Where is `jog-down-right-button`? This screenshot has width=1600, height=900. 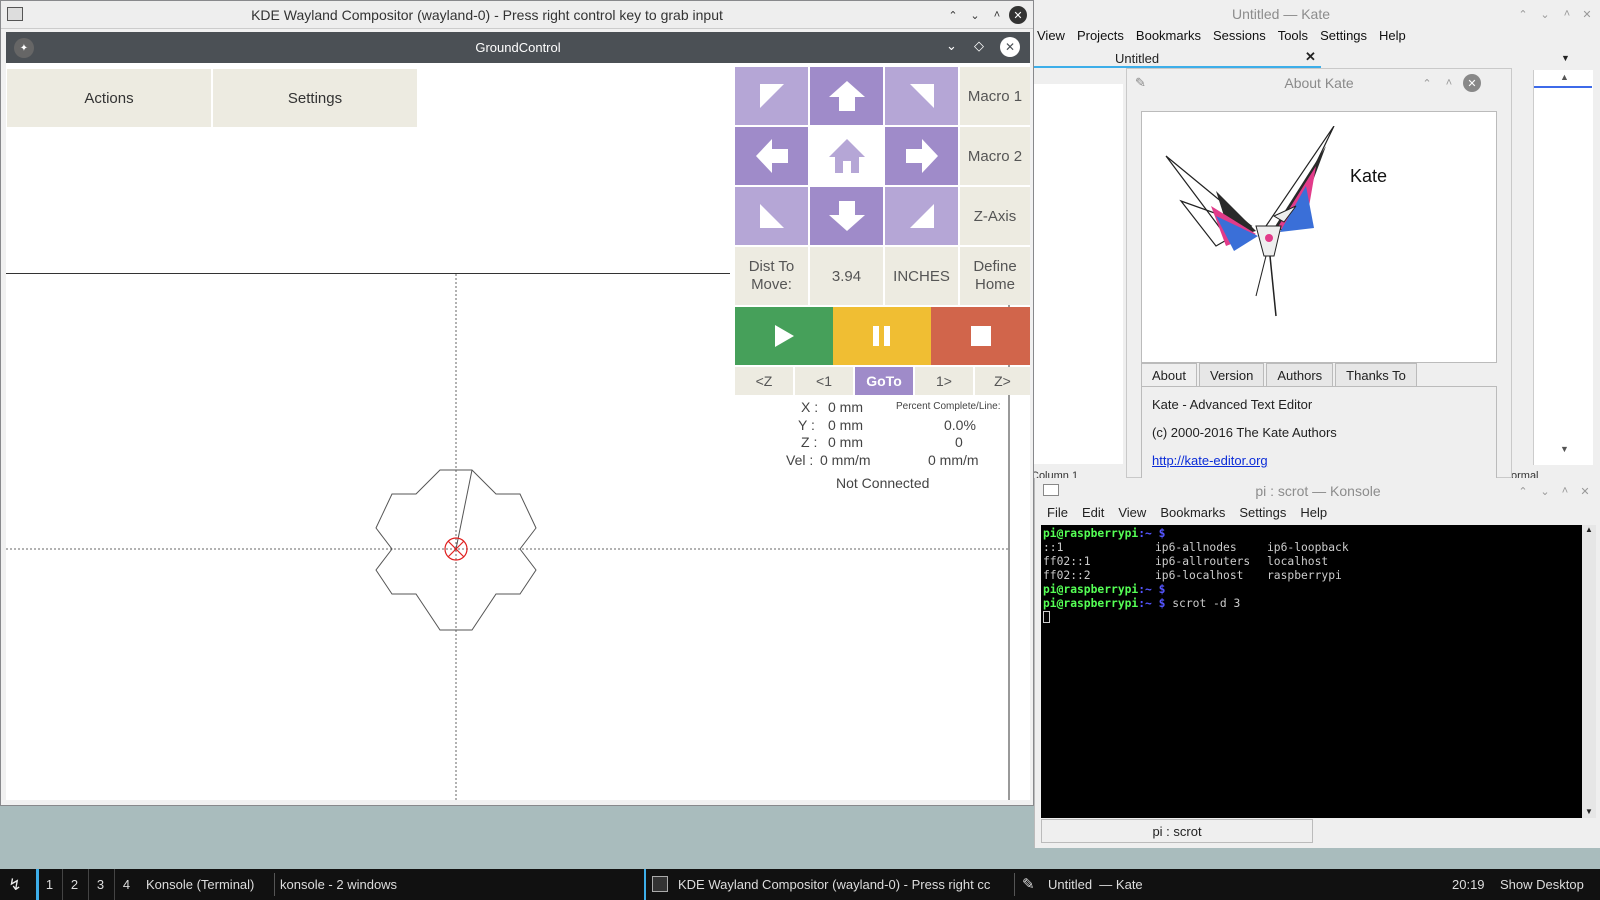 jog-down-right-button is located at coordinates (921, 216).